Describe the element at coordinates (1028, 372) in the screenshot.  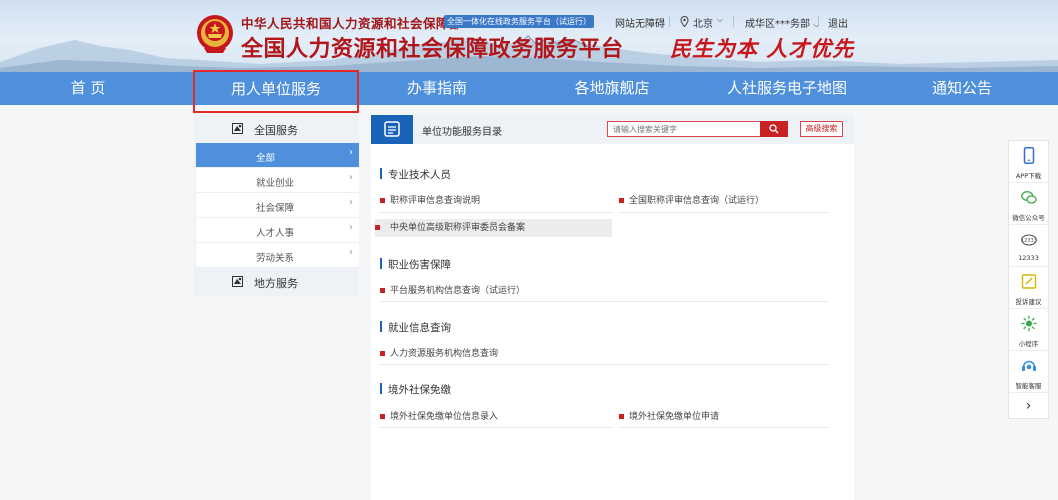
I see `customer-service-button: 智能客服` at that location.